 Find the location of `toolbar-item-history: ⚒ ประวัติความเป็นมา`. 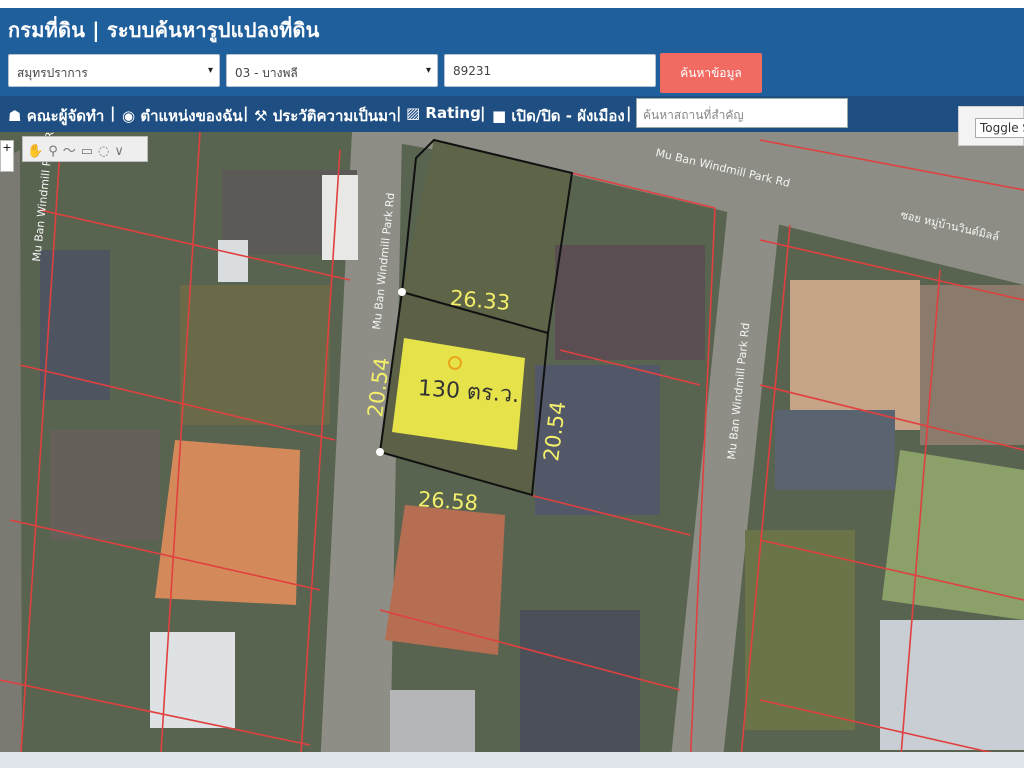

toolbar-item-history: ⚒ ประวัติความเป็นมา is located at coordinates (325, 116).